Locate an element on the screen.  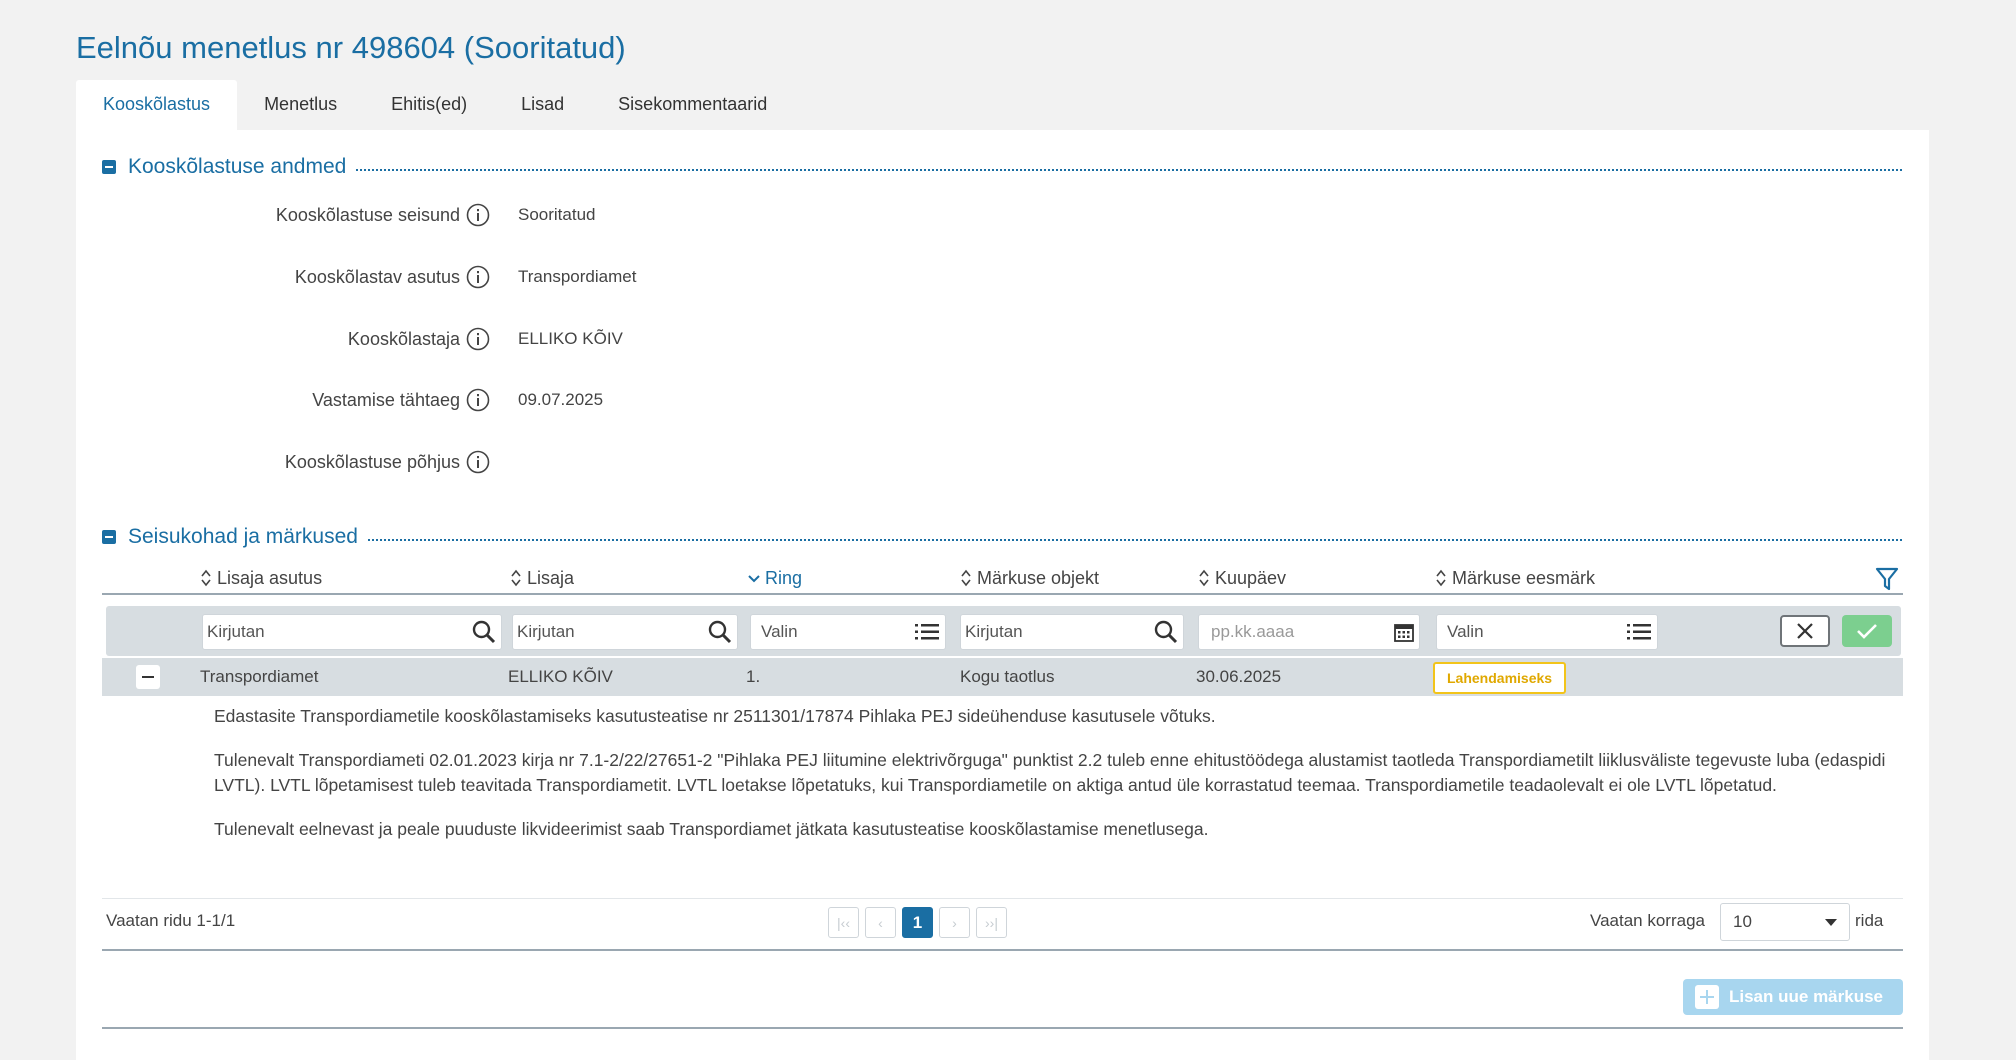
tab-kooskolastus: Kooskõlastus is located at coordinates (157, 105).